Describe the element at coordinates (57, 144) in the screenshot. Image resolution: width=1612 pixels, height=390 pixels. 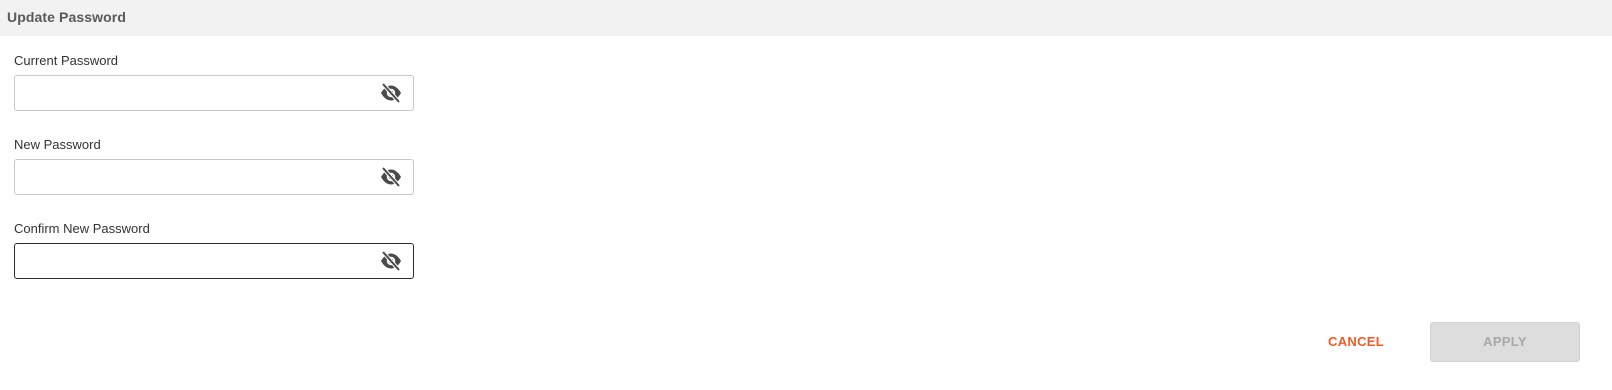
I see `new-password-label: New Password` at that location.